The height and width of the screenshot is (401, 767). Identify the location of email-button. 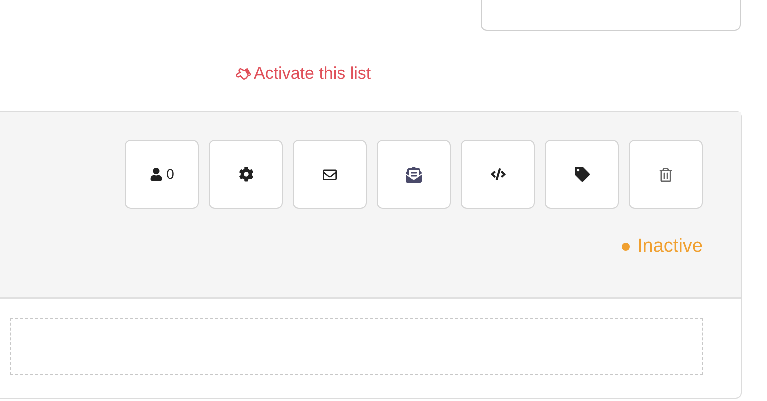
(330, 174).